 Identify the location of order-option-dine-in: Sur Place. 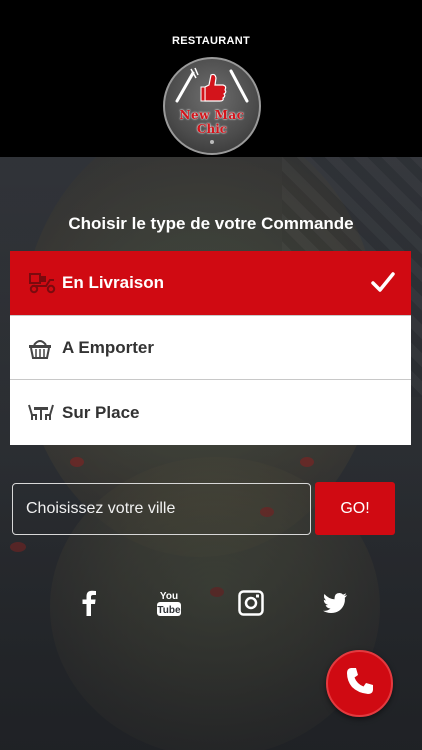
(210, 412).